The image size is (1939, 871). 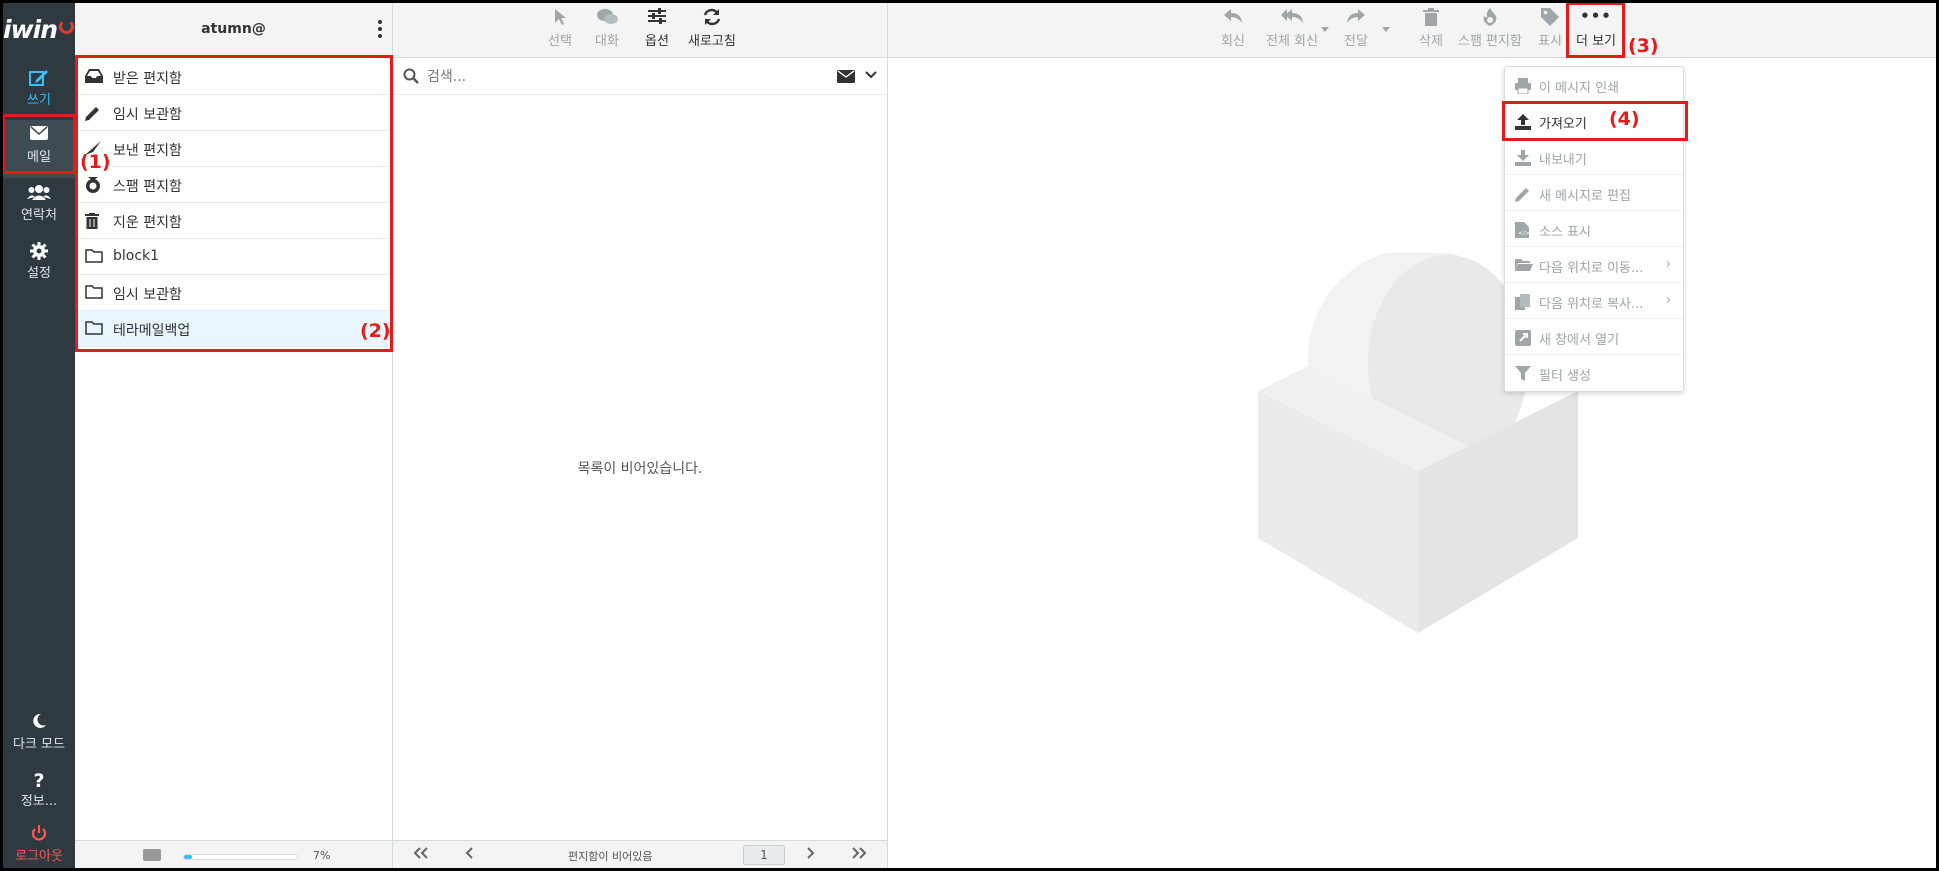 I want to click on sliders-icon, so click(x=657, y=19).